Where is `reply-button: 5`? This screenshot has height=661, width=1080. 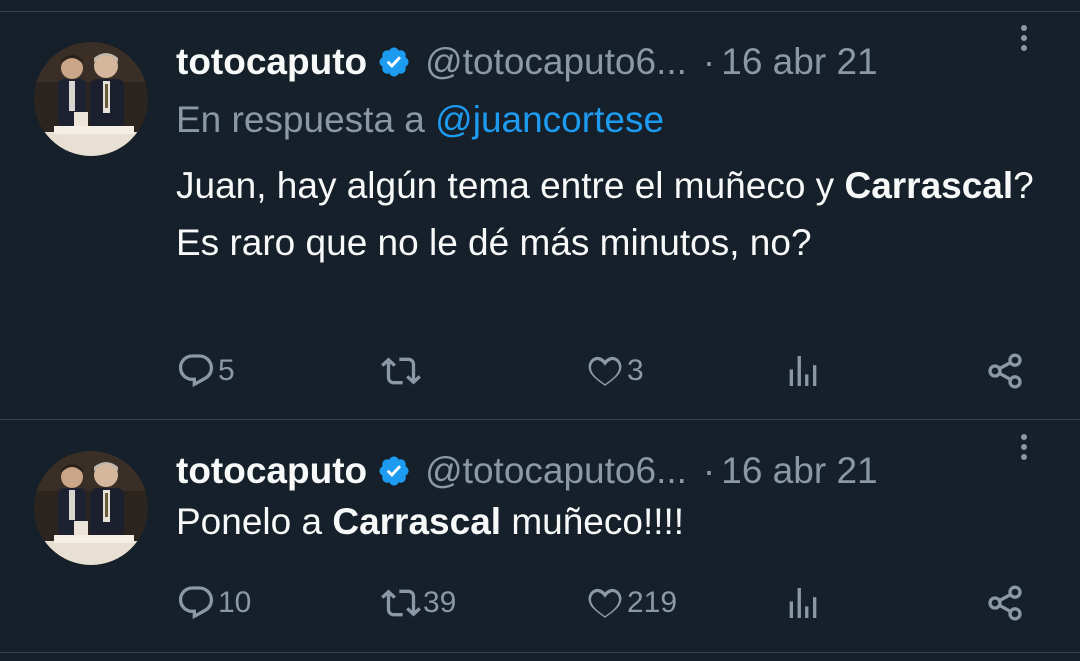 reply-button: 5 is located at coordinates (205, 371).